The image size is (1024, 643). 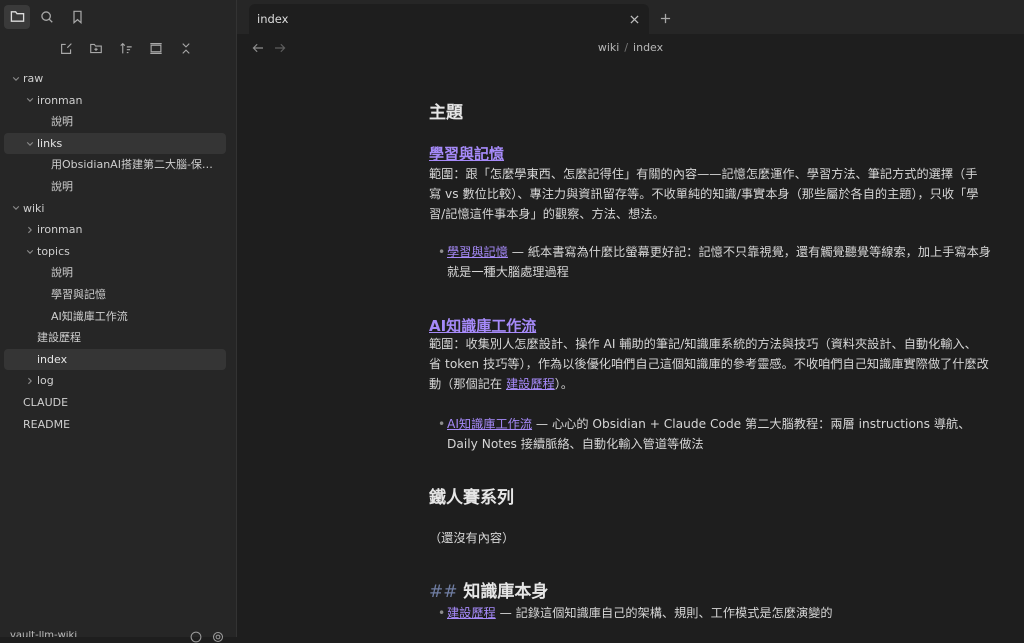 What do you see at coordinates (118, 16) in the screenshot?
I see `sidebar-top-toolbar` at bounding box center [118, 16].